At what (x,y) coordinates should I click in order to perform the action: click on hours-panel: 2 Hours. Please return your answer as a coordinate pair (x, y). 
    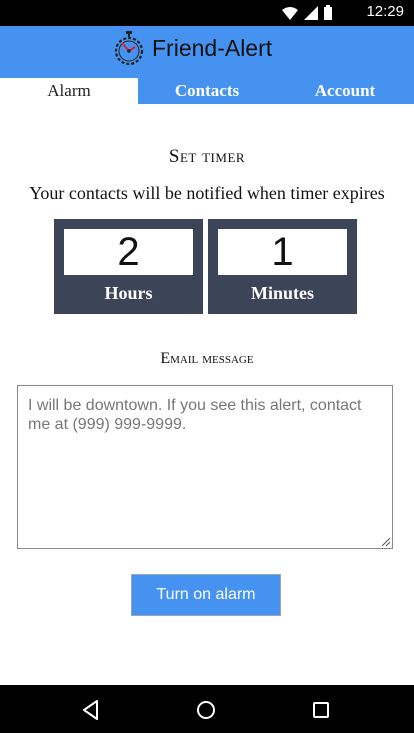
    Looking at the image, I should click on (128, 266).